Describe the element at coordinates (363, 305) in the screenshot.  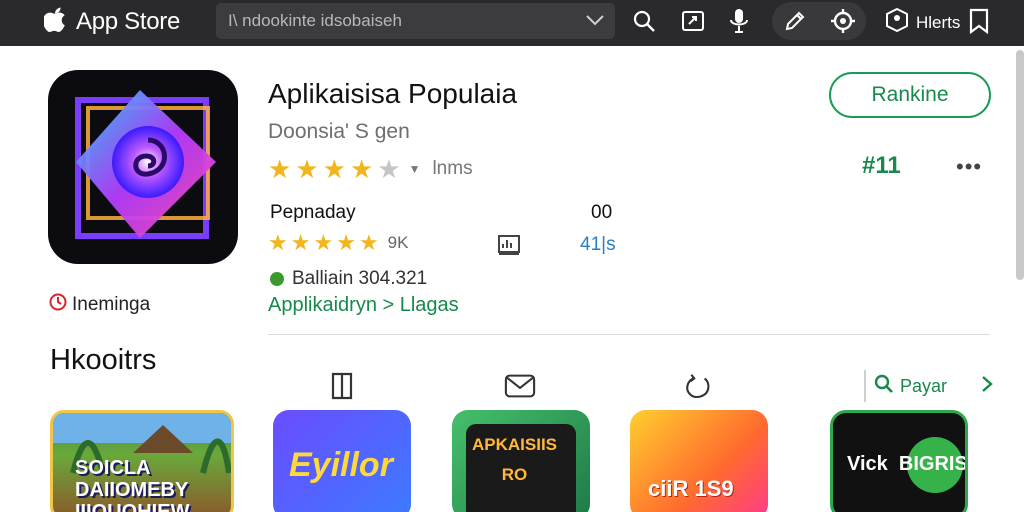
I see `category-link: Applikaidryn > Llagas` at that location.